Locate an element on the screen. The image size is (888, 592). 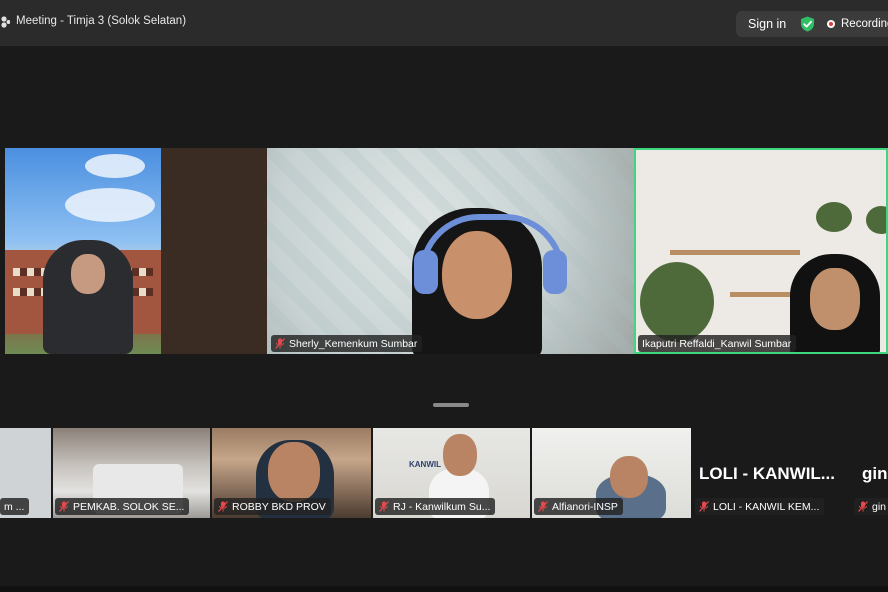
sign-in-button: Sign in is located at coordinates (767, 24).